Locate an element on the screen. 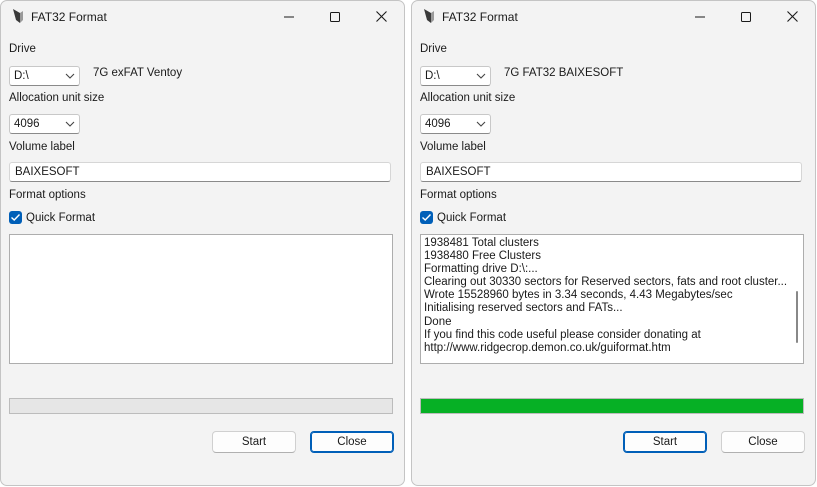 The height and width of the screenshot is (487, 817). log-line: 1938481 Total clusters is located at coordinates (481, 243).